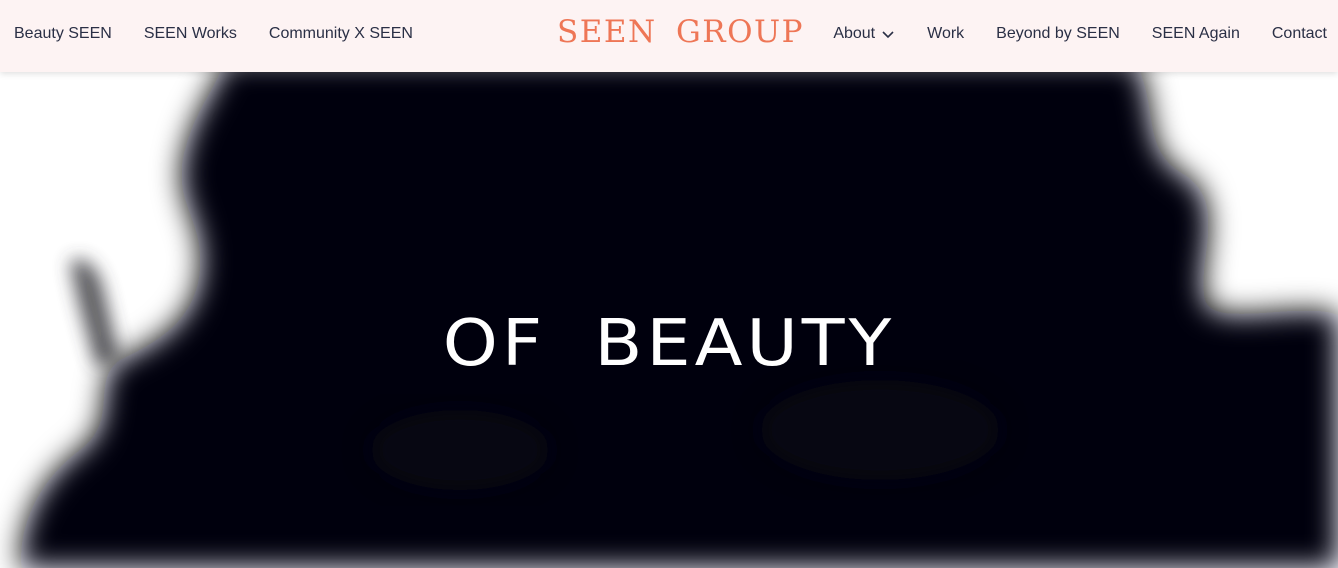  Describe the element at coordinates (190, 34) in the screenshot. I see `nav-link-seen-works: SEEN Works` at that location.